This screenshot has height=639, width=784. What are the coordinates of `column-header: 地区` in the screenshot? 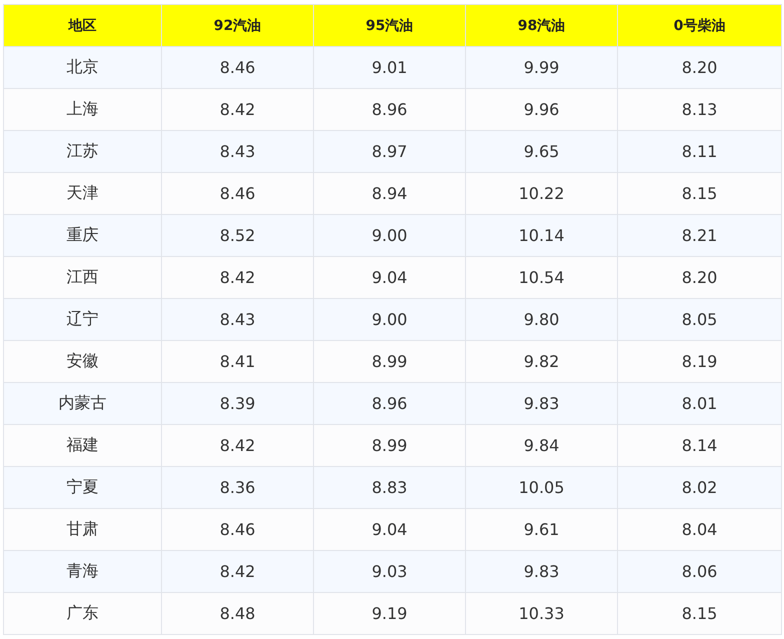 It's located at (83, 25).